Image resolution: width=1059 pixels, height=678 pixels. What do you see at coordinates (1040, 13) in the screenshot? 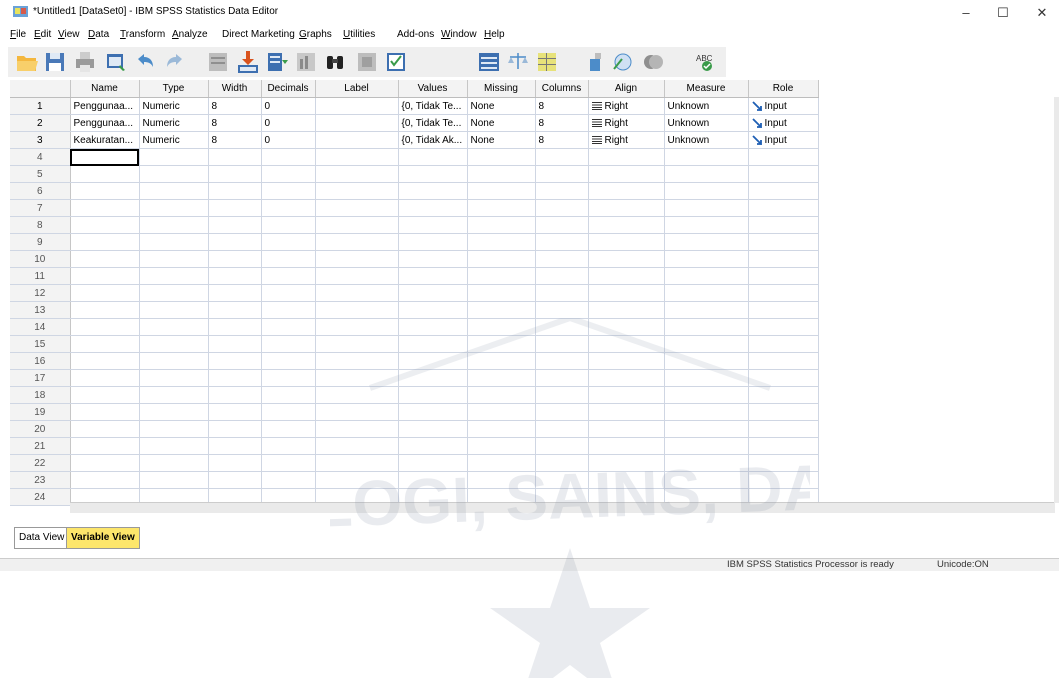
I see `close-button: ✕` at bounding box center [1040, 13].